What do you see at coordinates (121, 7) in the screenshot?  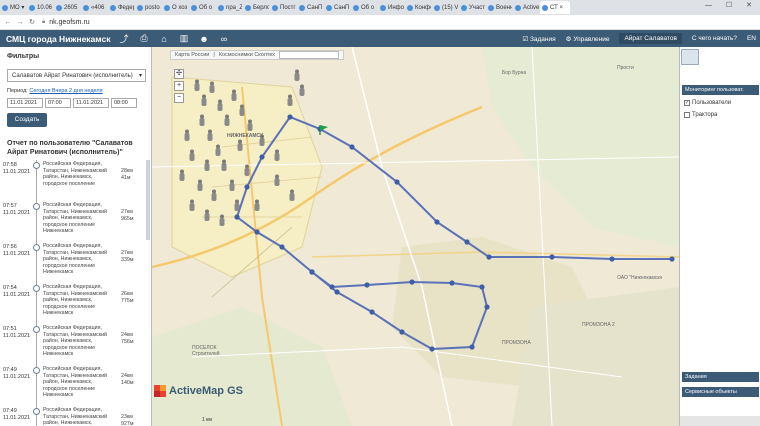 I see `browser-tab: Федер` at bounding box center [121, 7].